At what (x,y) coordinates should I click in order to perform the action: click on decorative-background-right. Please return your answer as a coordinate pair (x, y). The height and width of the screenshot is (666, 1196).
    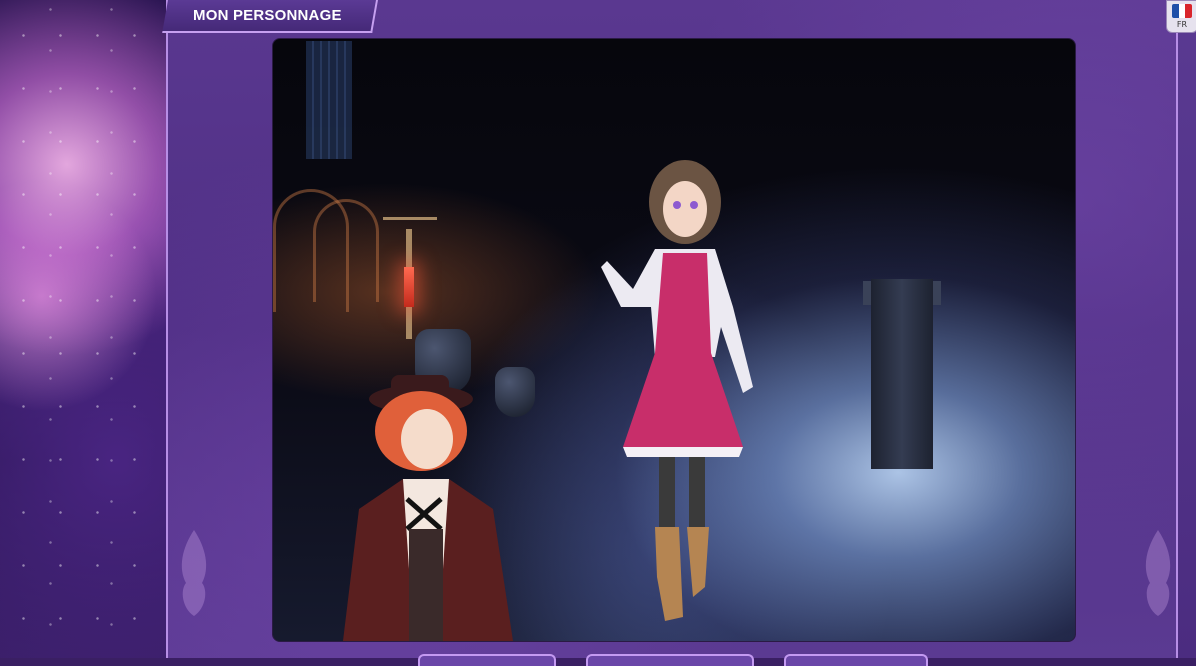
    Looking at the image, I should click on (1187, 329).